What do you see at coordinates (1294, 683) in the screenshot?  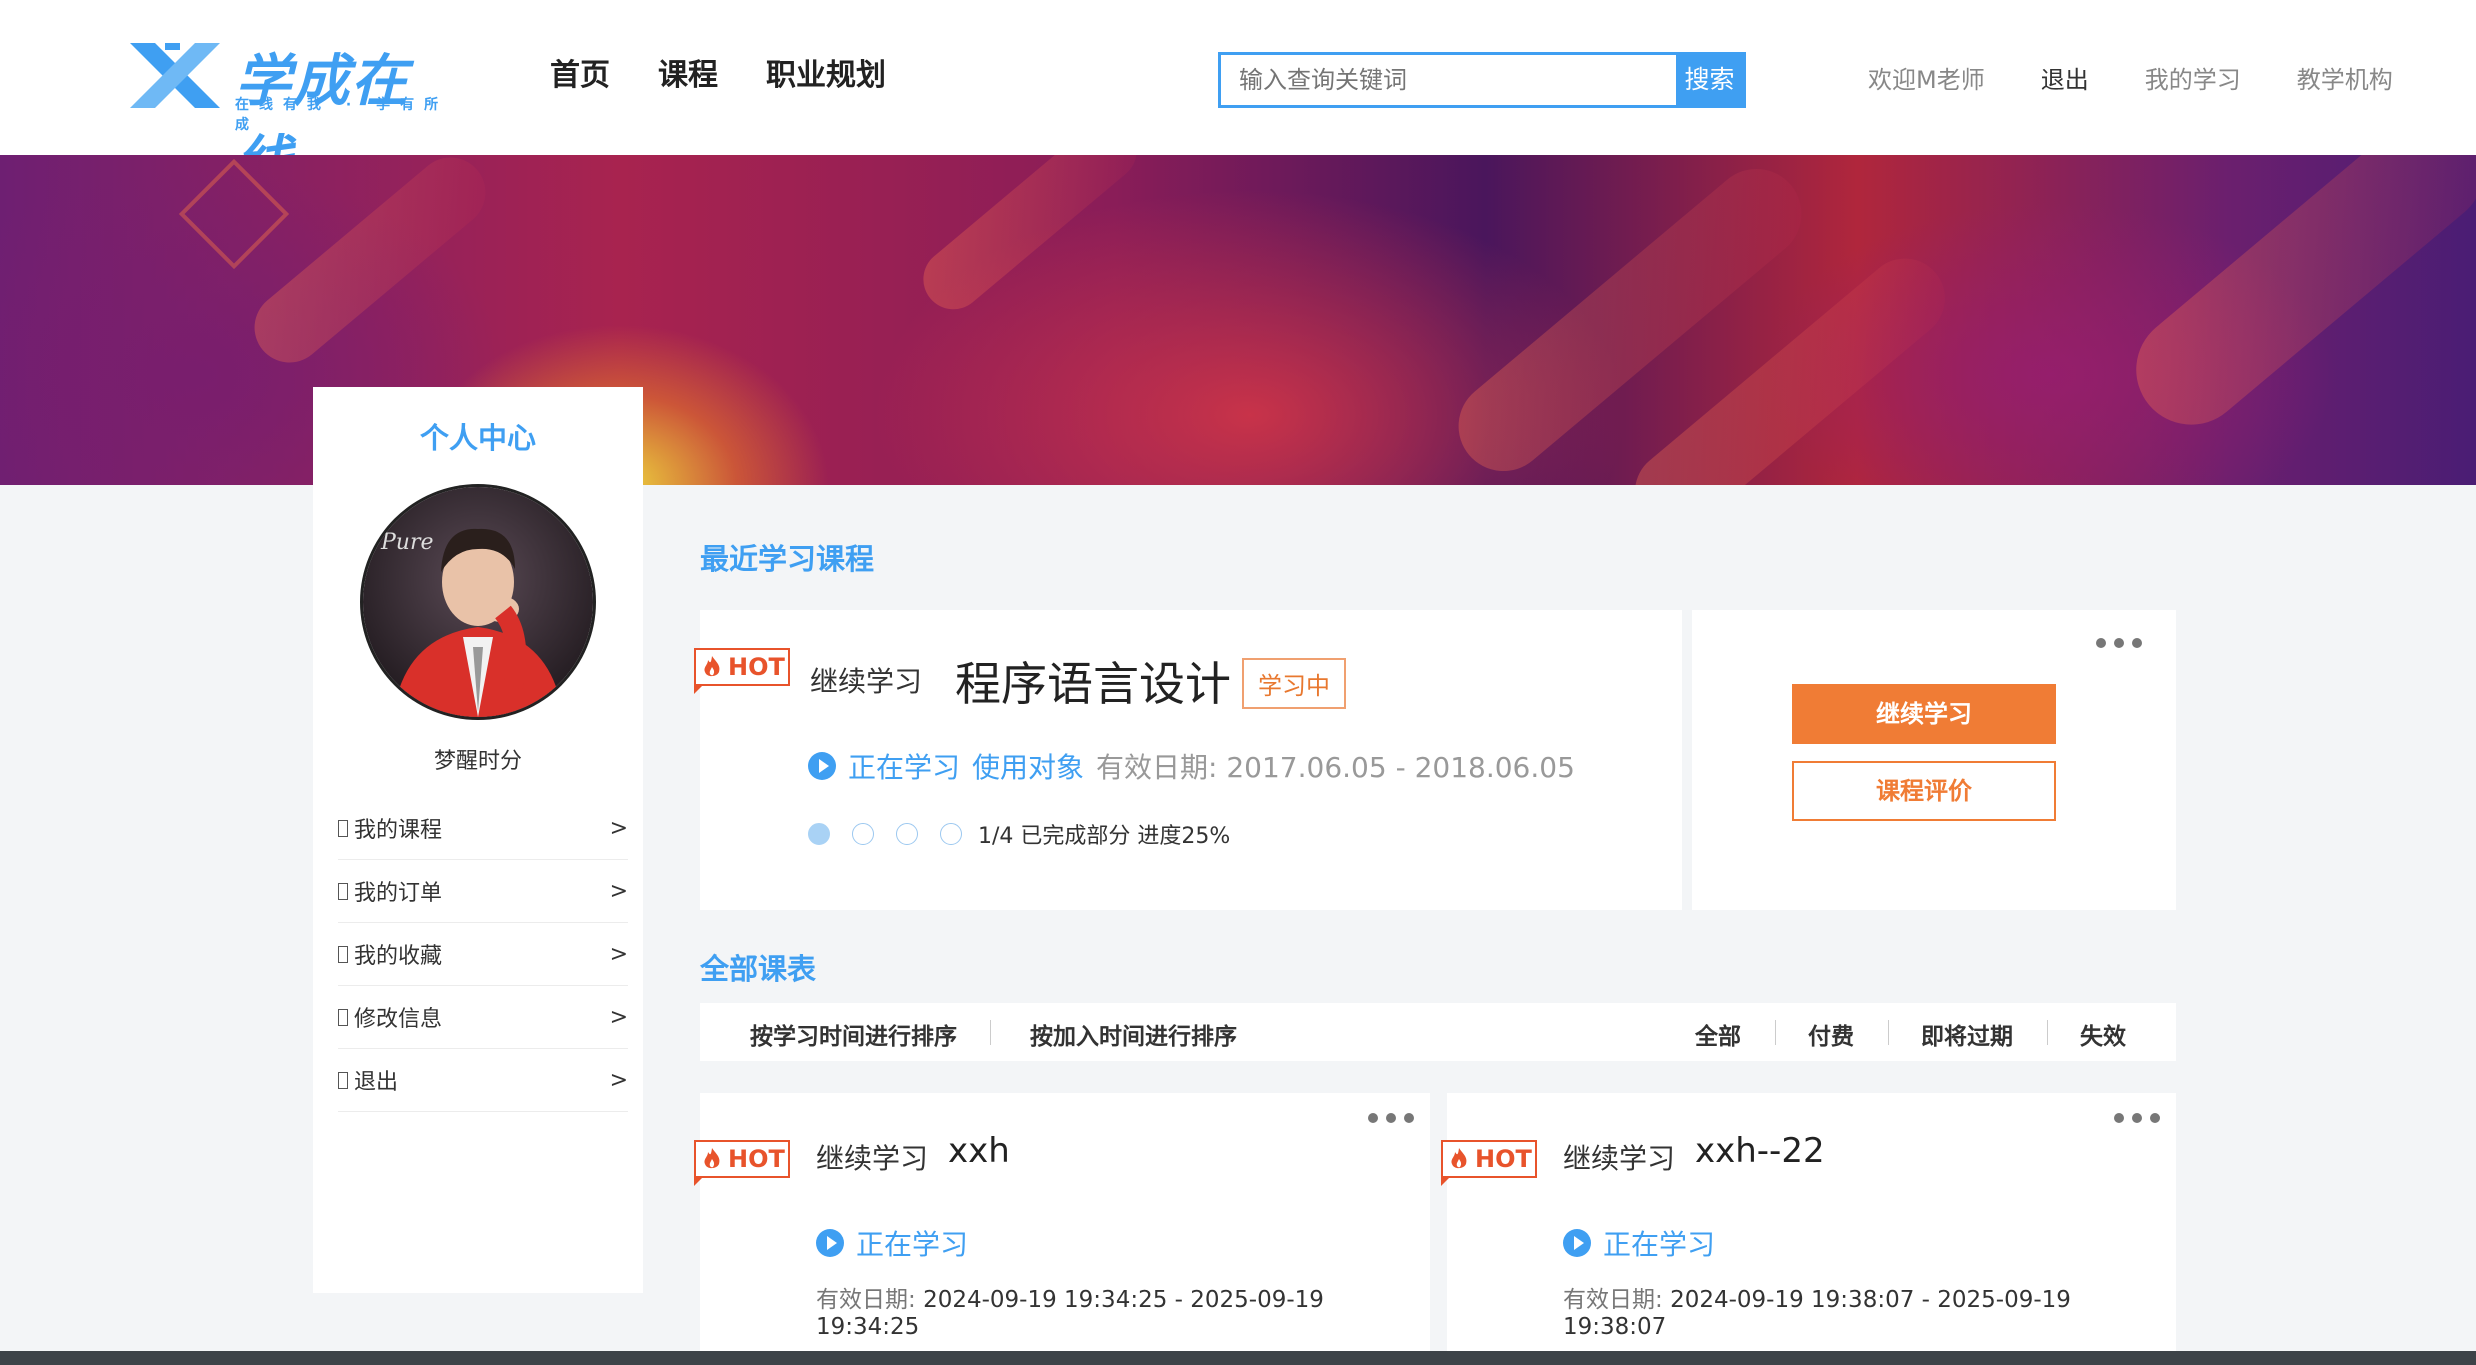 I see `status-badge: 学习中` at bounding box center [1294, 683].